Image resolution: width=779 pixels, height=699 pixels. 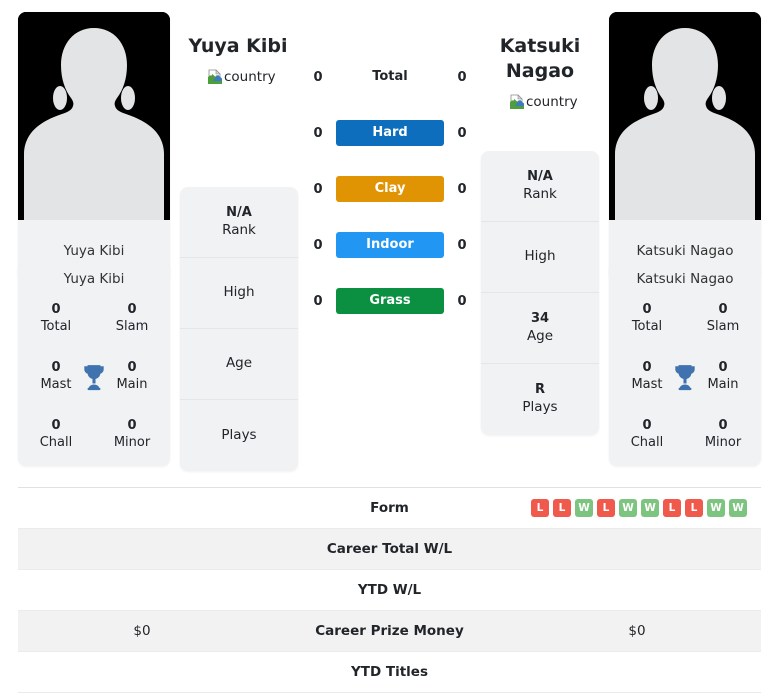 What do you see at coordinates (462, 301) in the screenshot?
I see `surface-count-right-grass: 0` at bounding box center [462, 301].